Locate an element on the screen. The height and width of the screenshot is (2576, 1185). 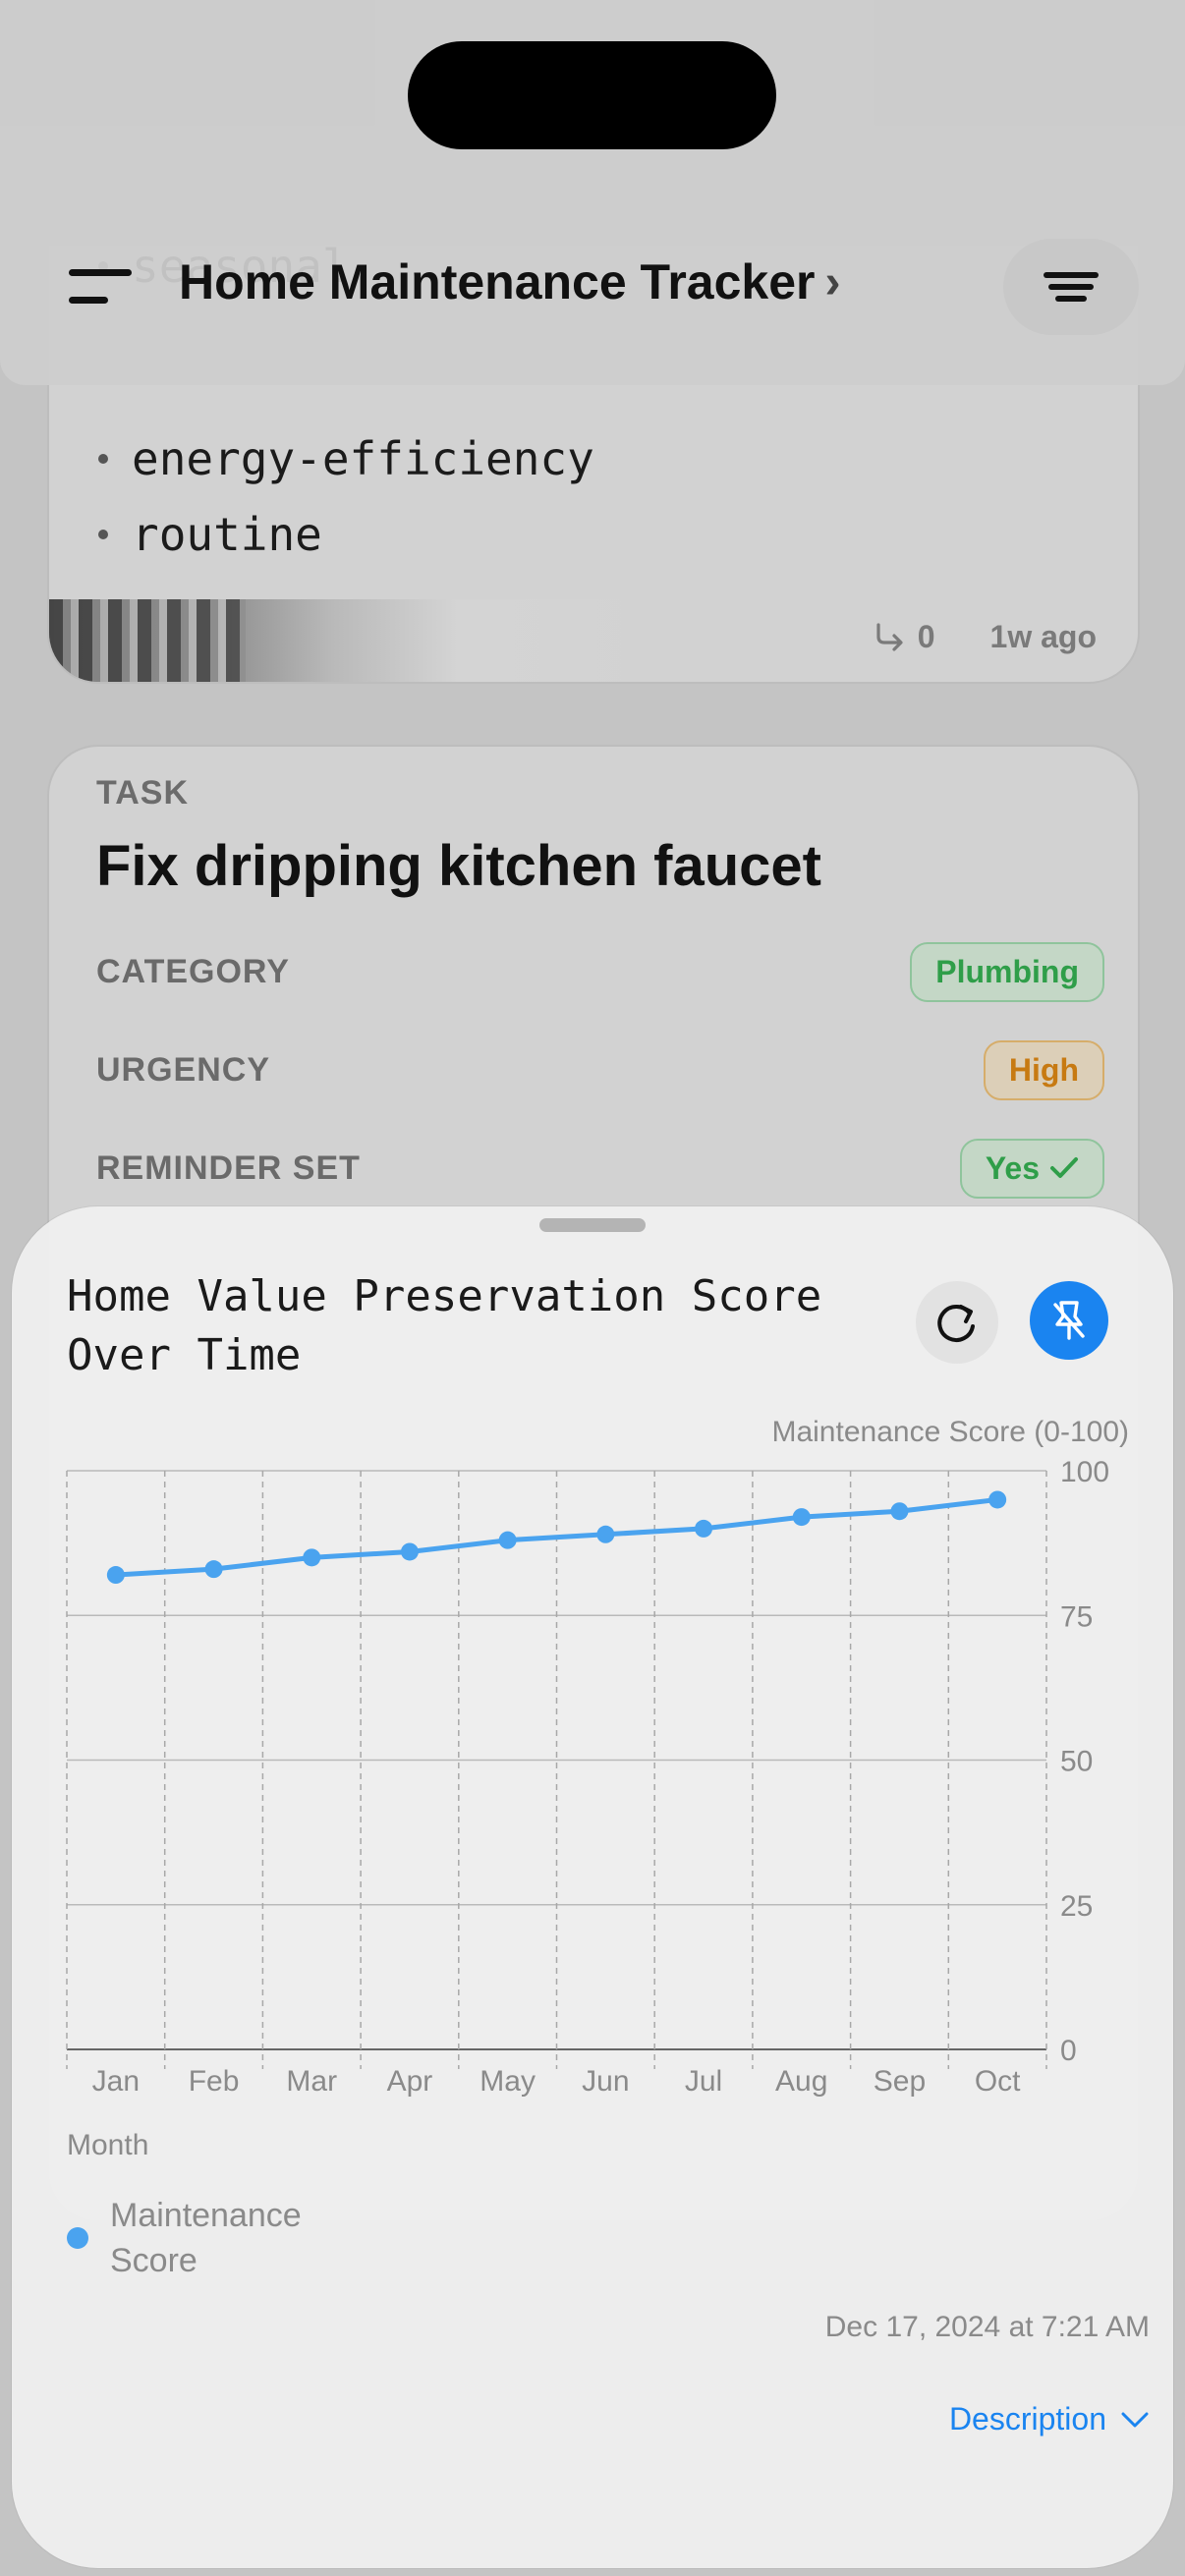
description-toggle: Description is located at coordinates (1049, 2419).